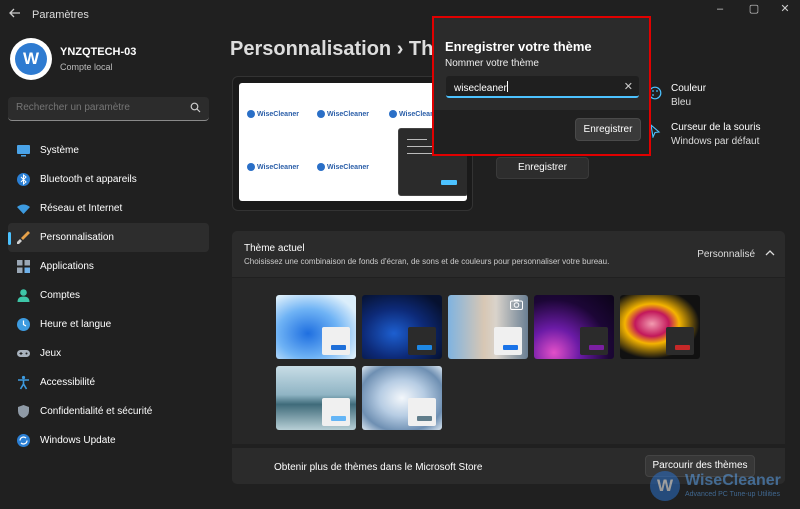 Image resolution: width=800 pixels, height=509 pixels. What do you see at coordinates (78, 440) in the screenshot?
I see `sidebar-item-label: Windows Update` at bounding box center [78, 440].